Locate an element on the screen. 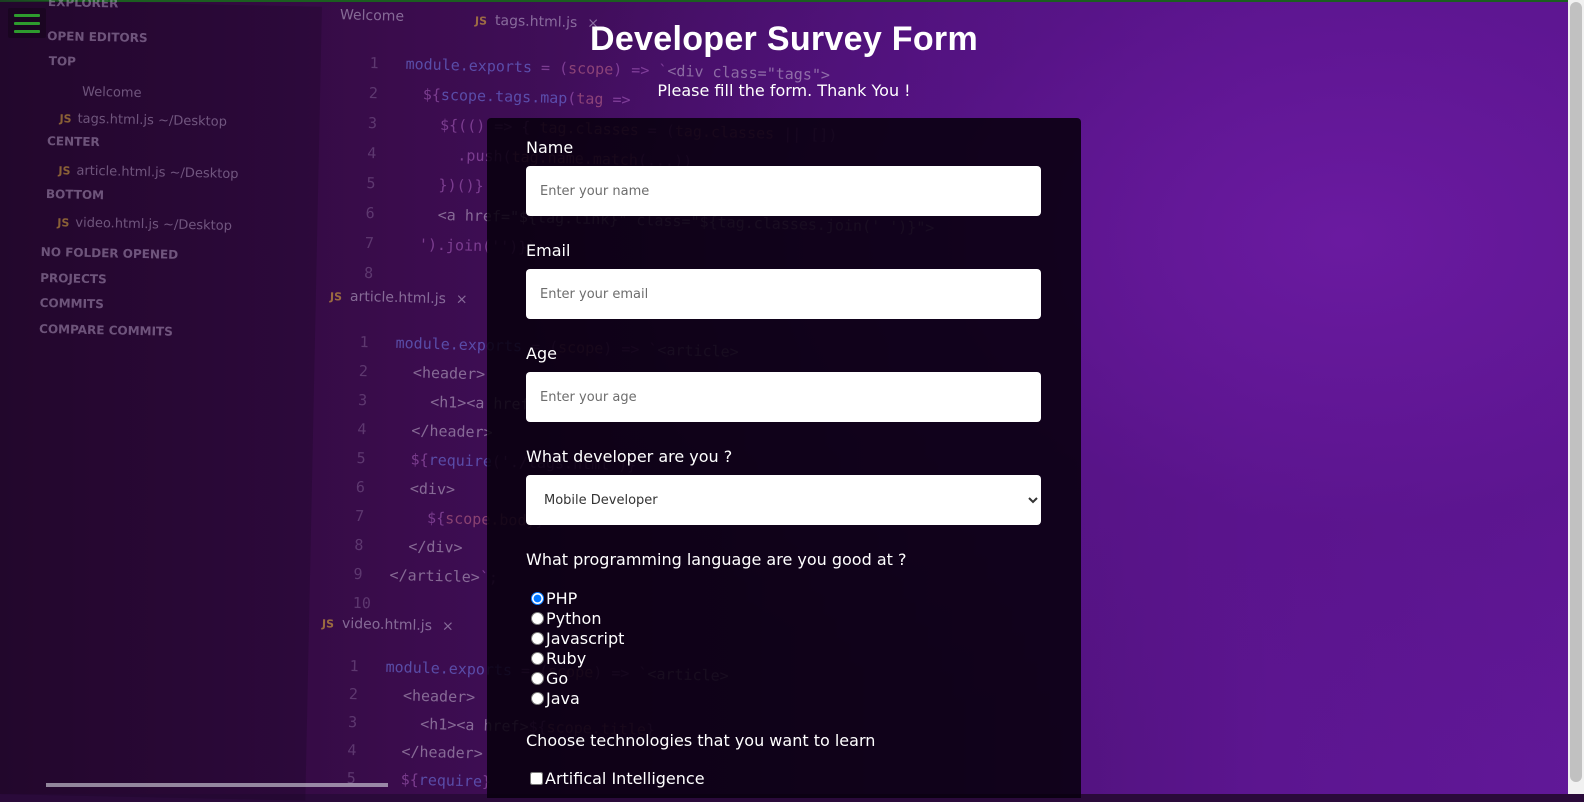 Image resolution: width=1584 pixels, height=802 pixels. bg-no-folder-label: NO FOLDER OPENED is located at coordinates (109, 253).